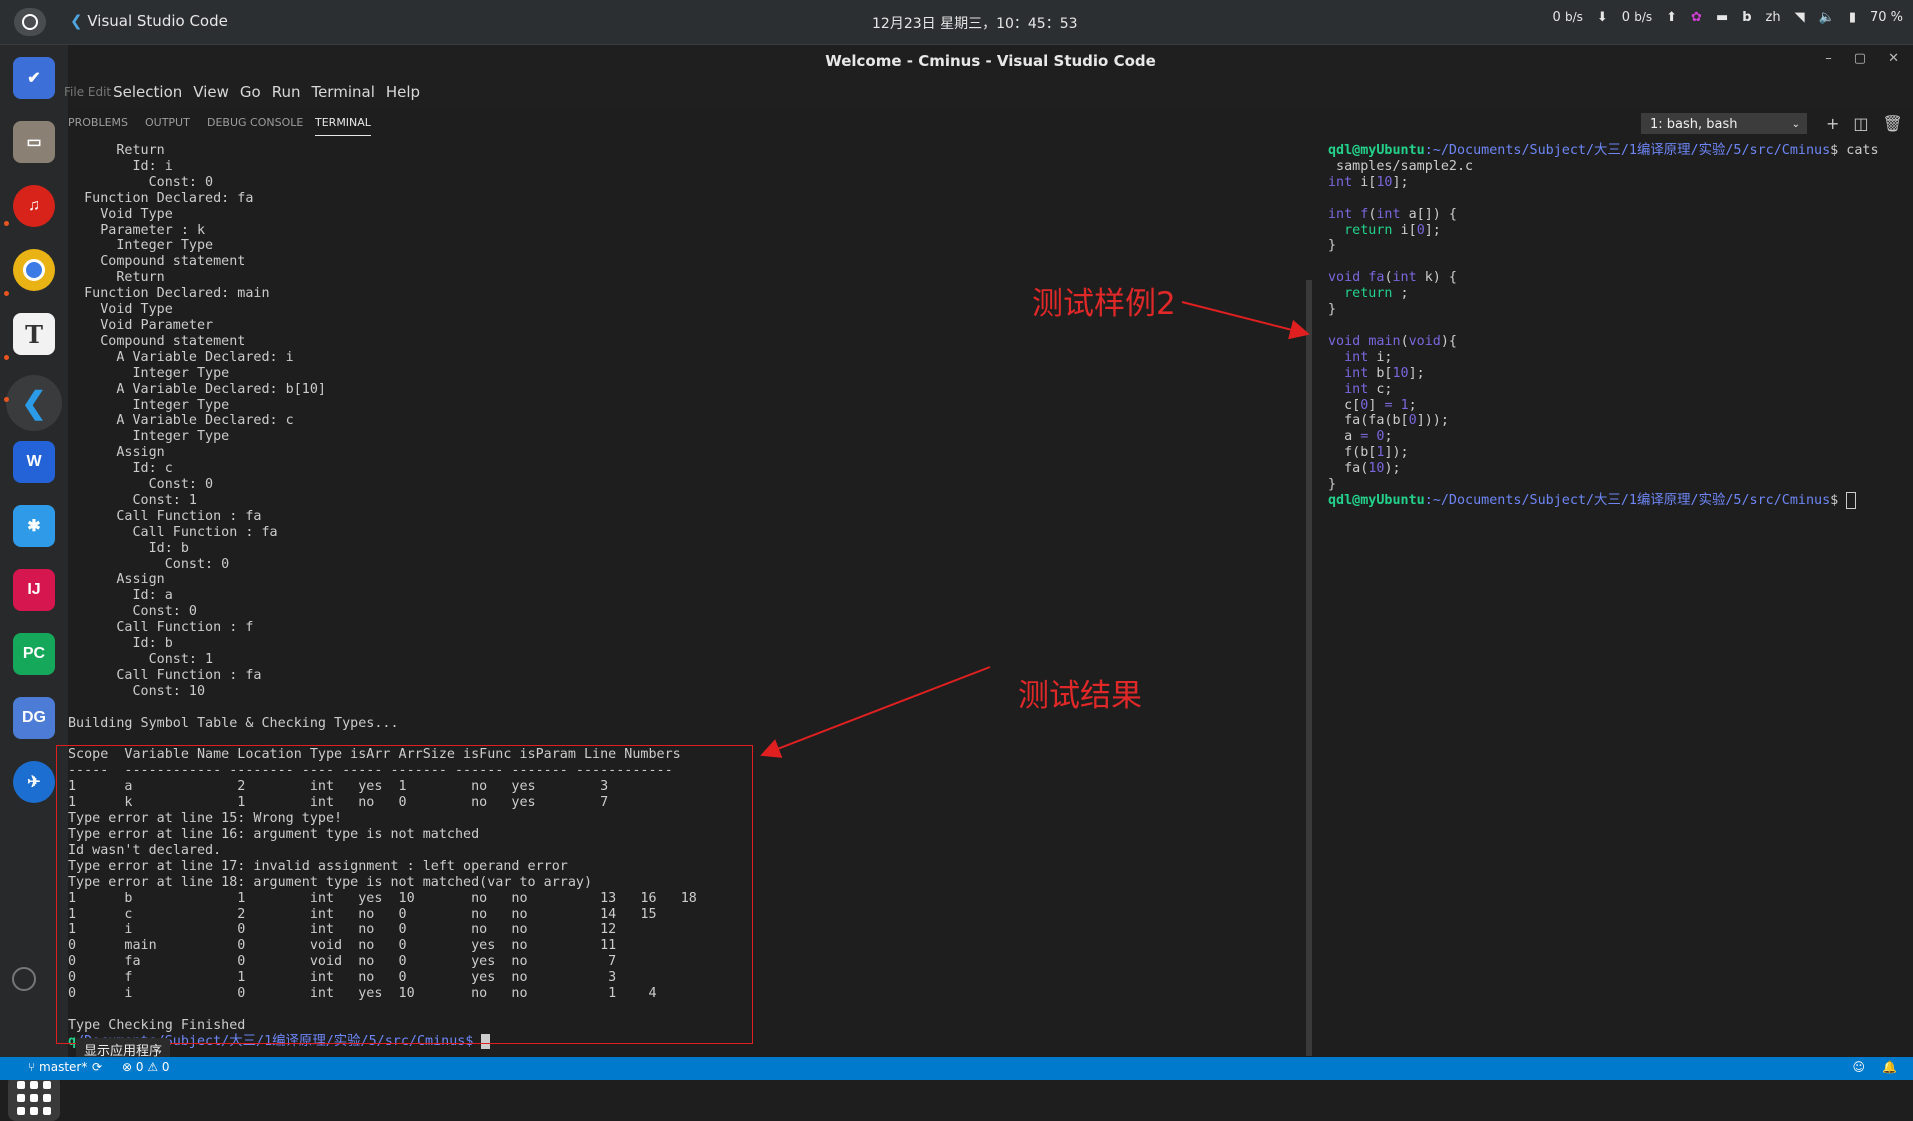  What do you see at coordinates (1858, 1067) in the screenshot?
I see `feedback-icon: ☺` at bounding box center [1858, 1067].